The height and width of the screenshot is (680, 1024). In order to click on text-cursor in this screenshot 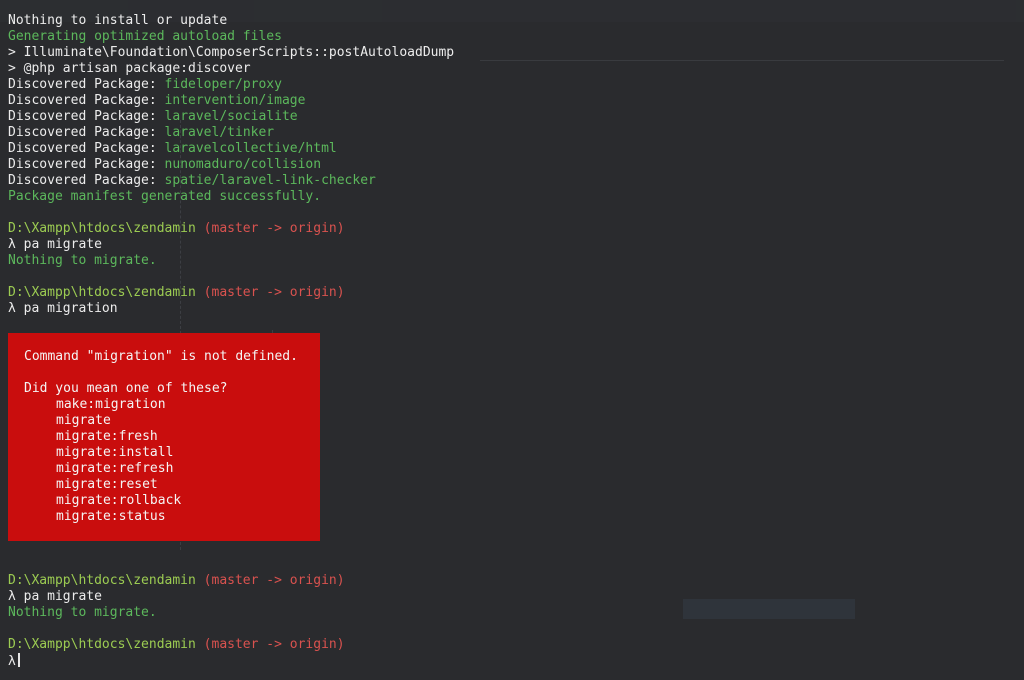, I will do `click(18, 660)`.